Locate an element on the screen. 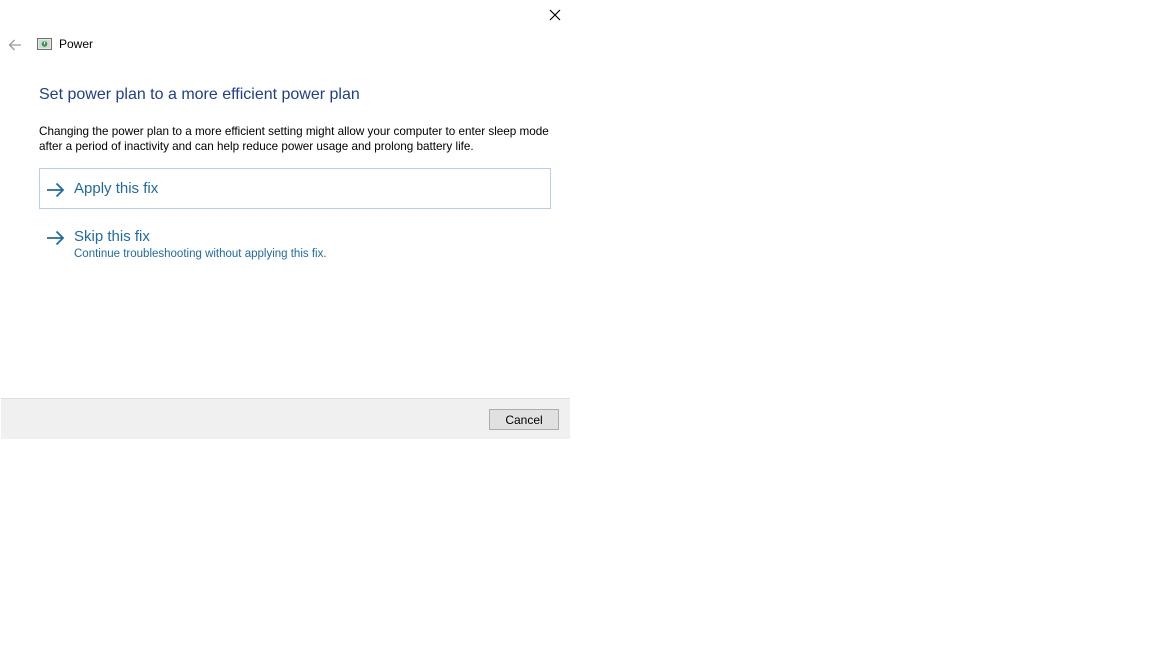 This screenshot has width=1152, height=648. back-button is located at coordinates (15, 45).